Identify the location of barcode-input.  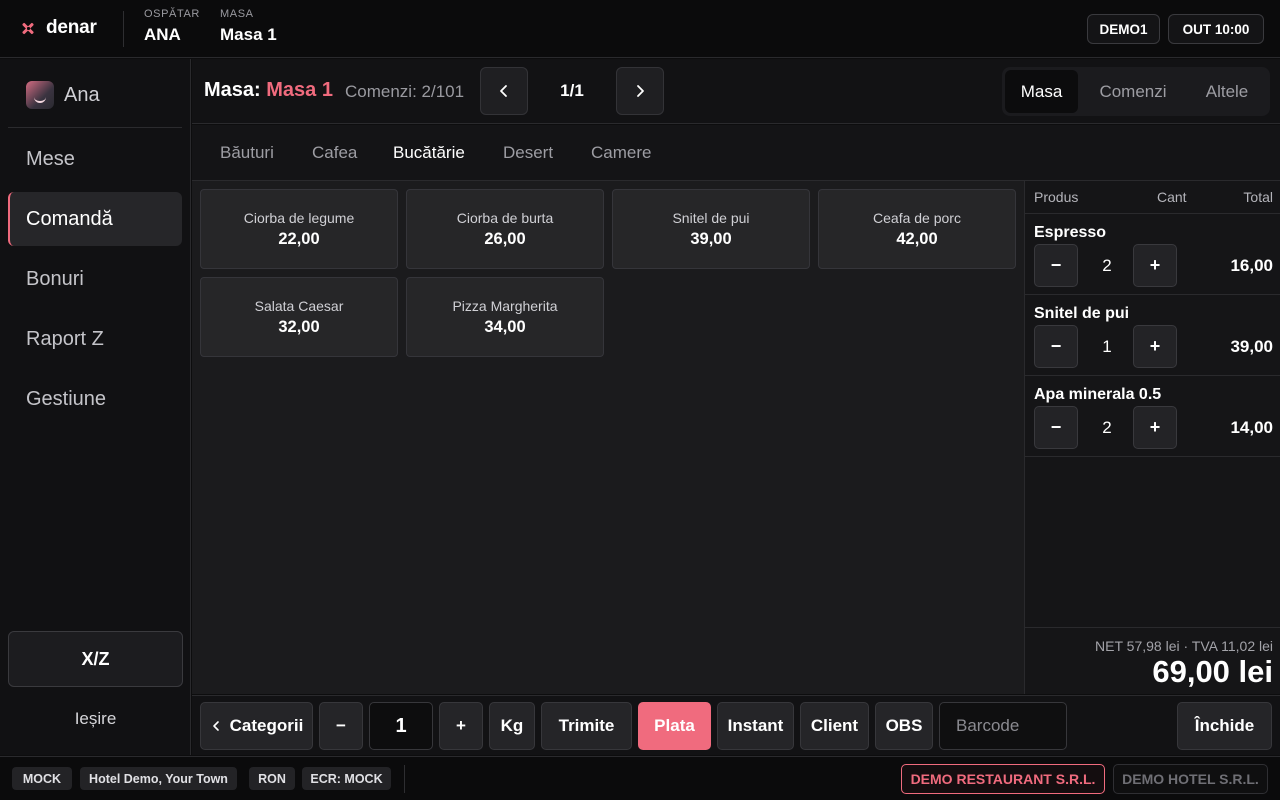
(1003, 726).